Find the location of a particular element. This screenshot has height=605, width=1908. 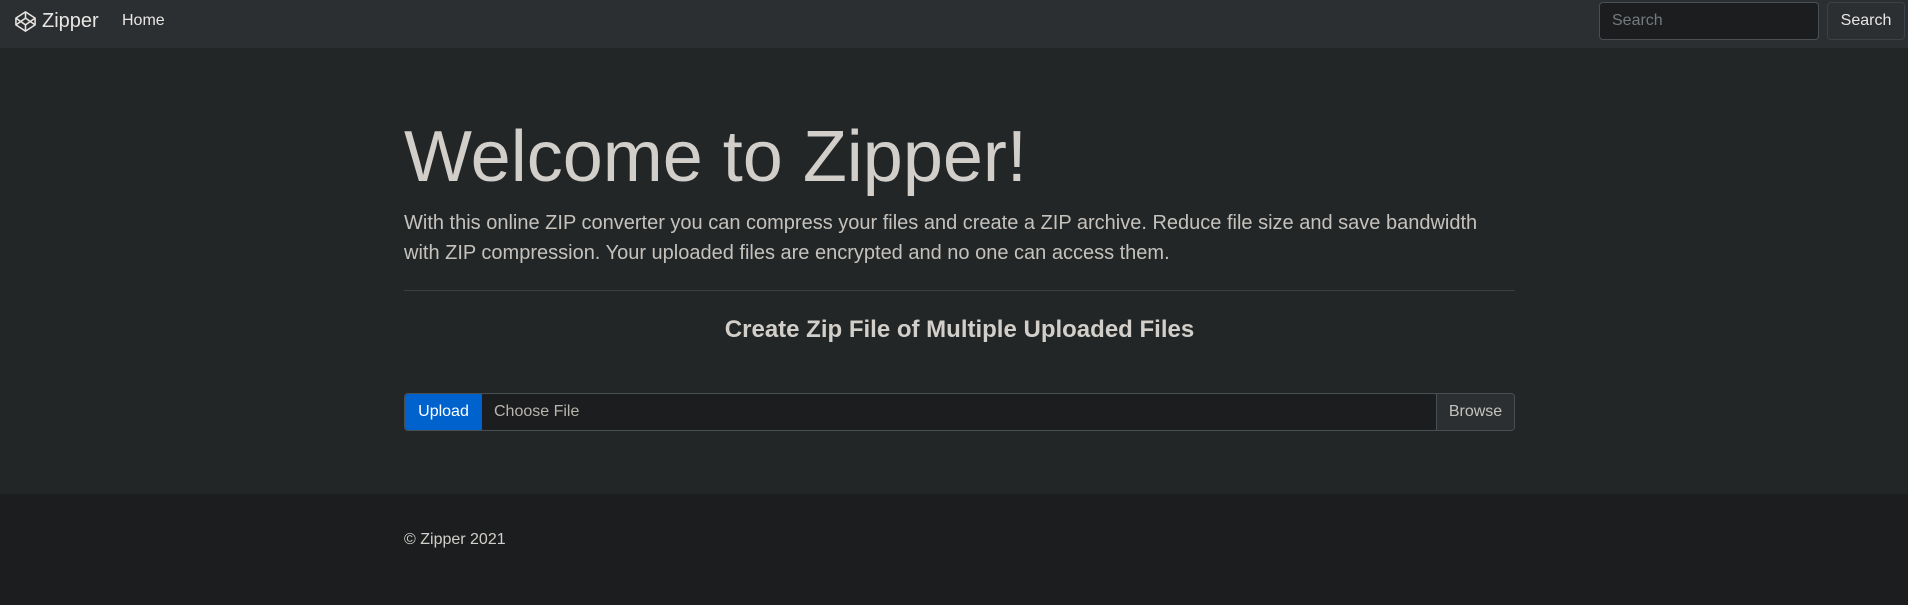

upload-button: Upload is located at coordinates (443, 412).